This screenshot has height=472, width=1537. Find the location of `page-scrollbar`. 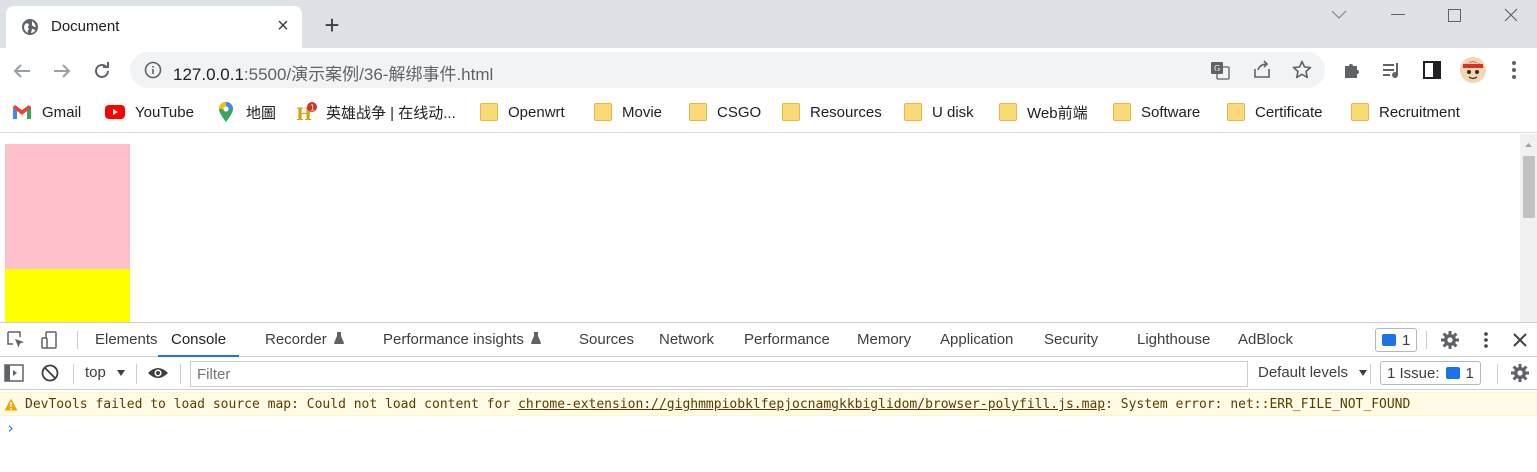

page-scrollbar is located at coordinates (1528, 228).